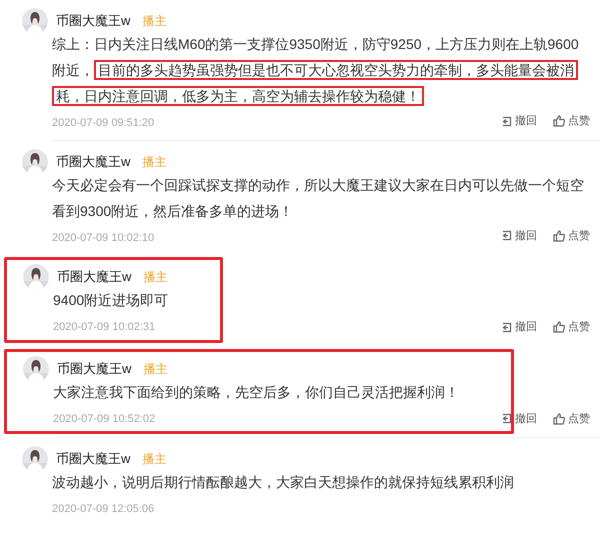 The image size is (600, 557). Describe the element at coordinates (103, 123) in the screenshot. I see `timestamp: 2020-07-09 09:51:20` at that location.